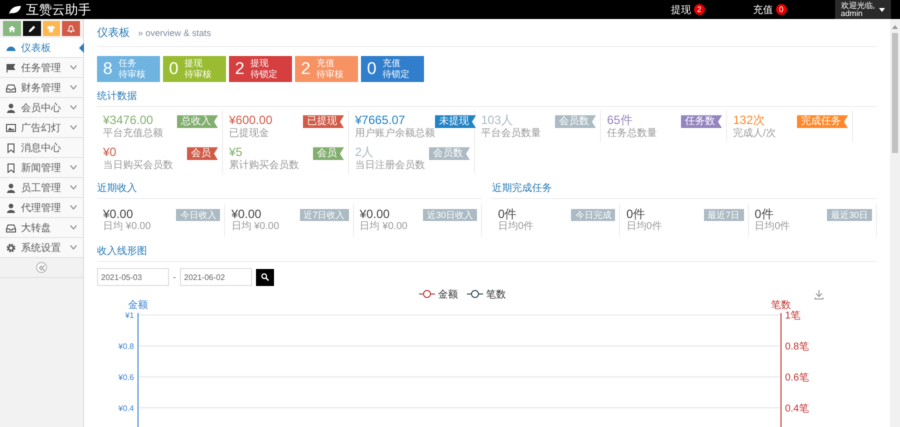 Image resolution: width=900 pixels, height=427 pixels. What do you see at coordinates (449, 215) in the screenshot?
I see `stat-label: 近30日收入` at bounding box center [449, 215].